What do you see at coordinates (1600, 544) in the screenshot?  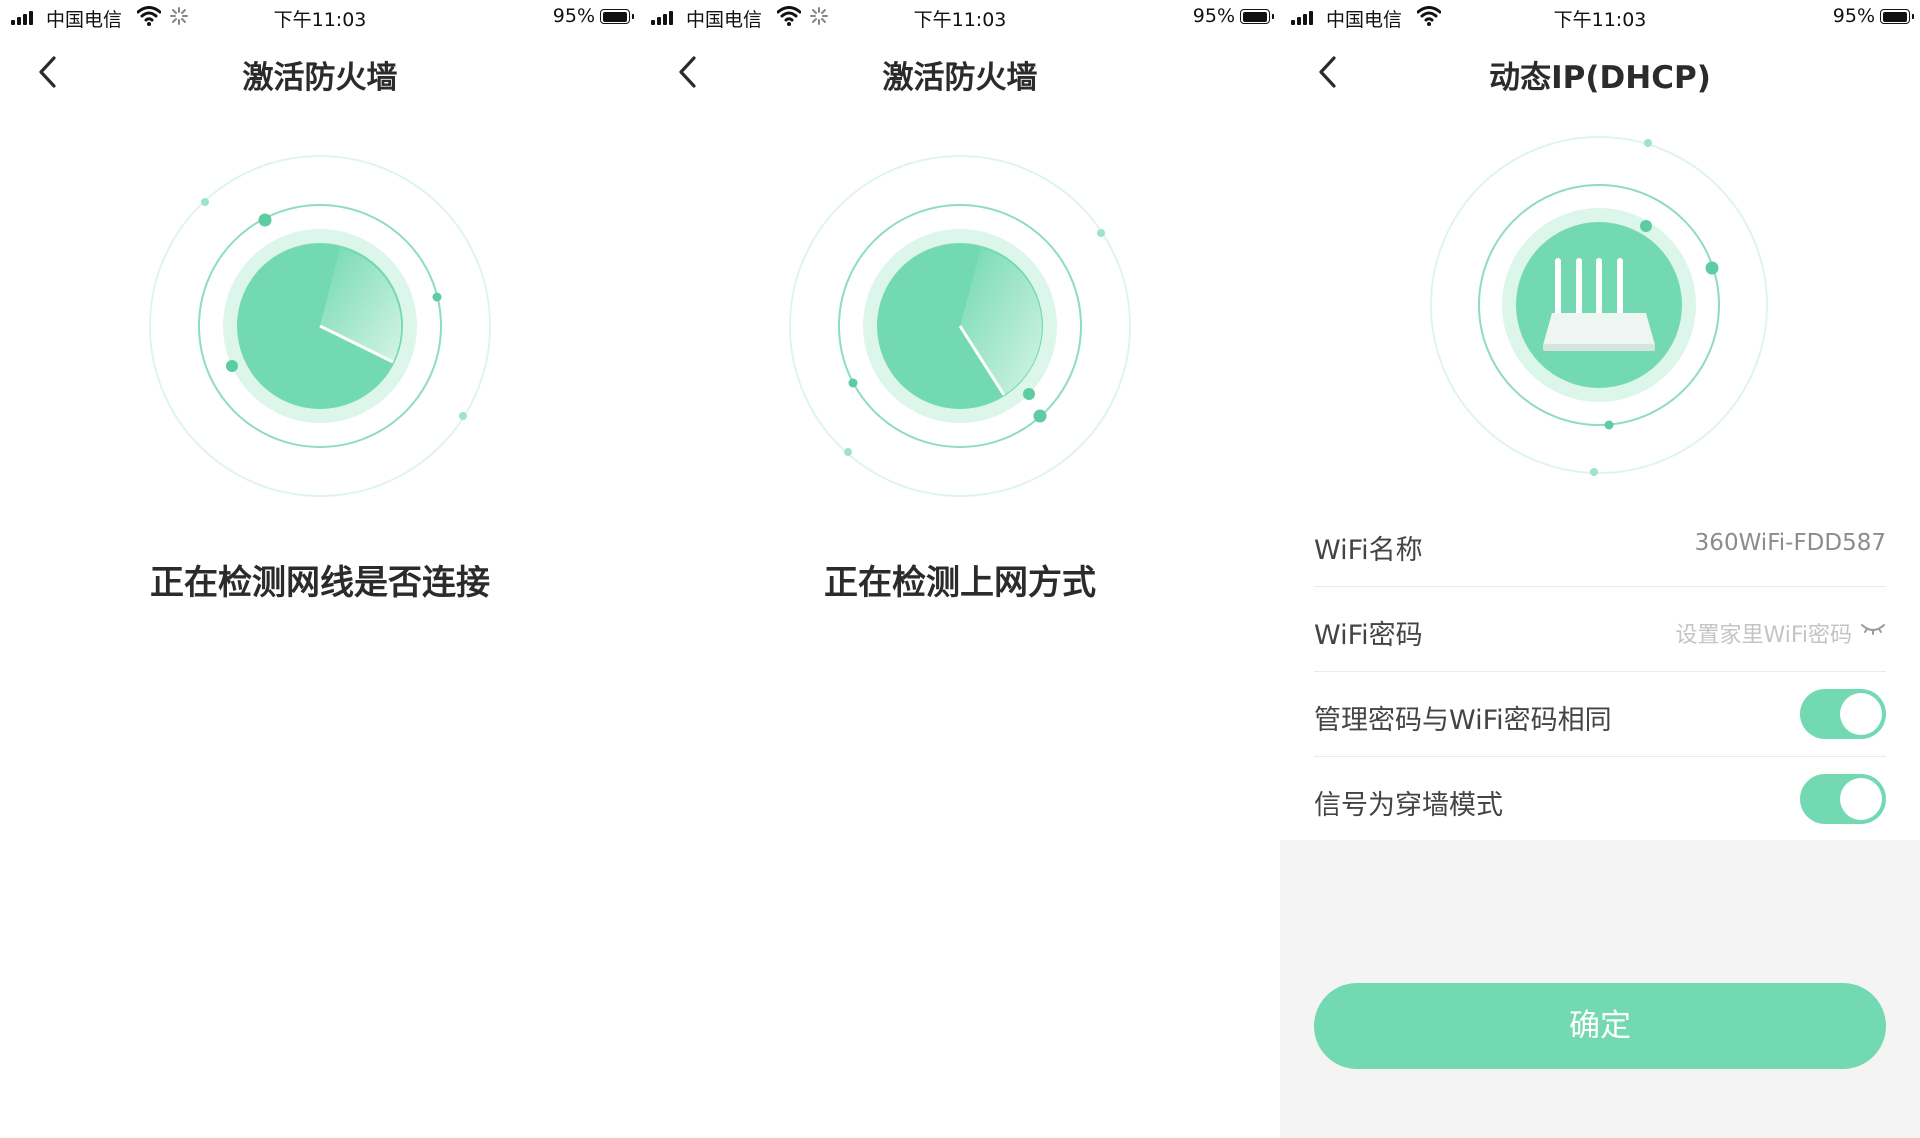 I see `wifi-name-row: WiFi名称 360WiFi-FDD587` at bounding box center [1600, 544].